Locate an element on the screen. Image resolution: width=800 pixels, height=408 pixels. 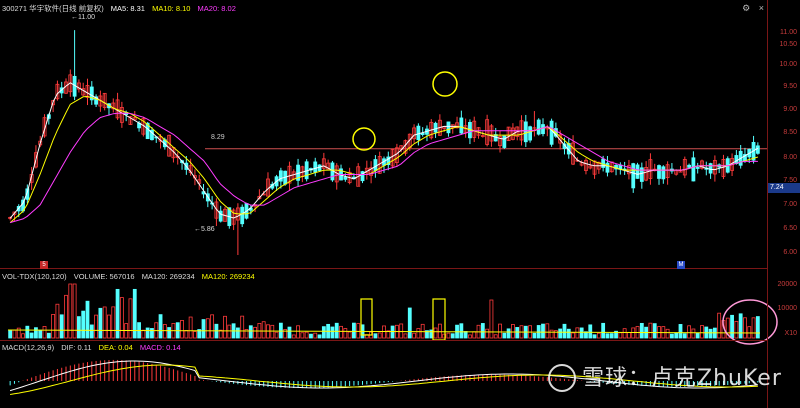
settings-icon: ⚙ is located at coordinates (746, 8).